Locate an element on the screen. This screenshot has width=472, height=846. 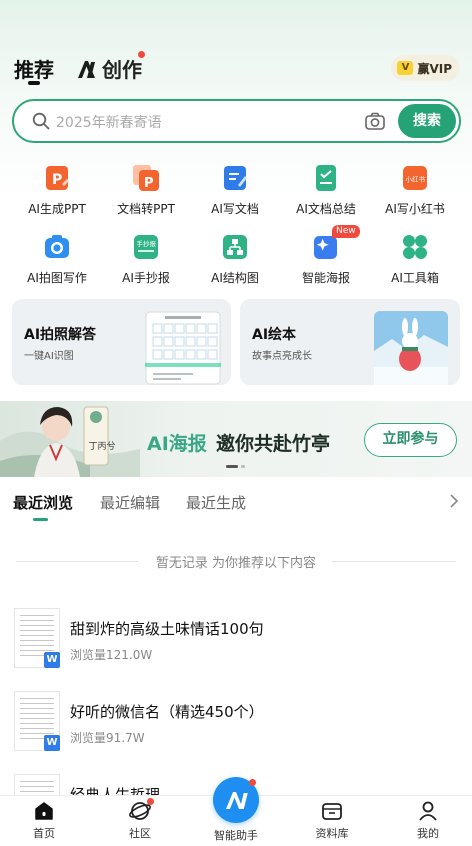
tool-structure-diagram: AI结构图 is located at coordinates (235, 259).